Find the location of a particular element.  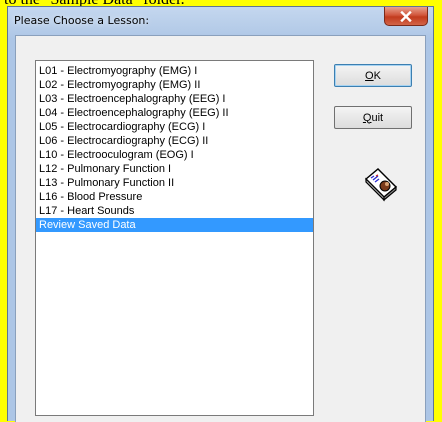

list-item: L04 - Electroencephalography (EEG) II is located at coordinates (174, 113).